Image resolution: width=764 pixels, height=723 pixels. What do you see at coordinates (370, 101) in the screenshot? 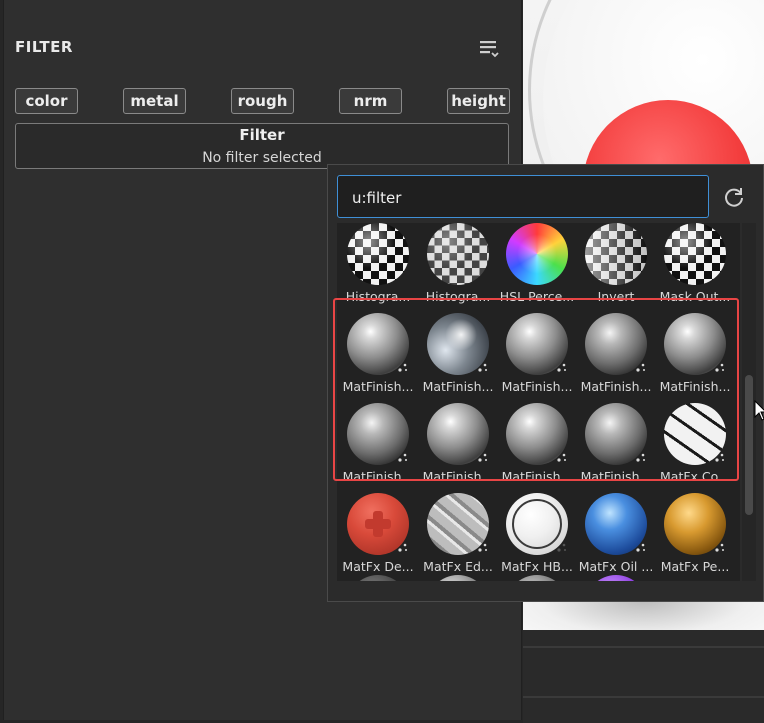
I see `tag-nrm-button: nrm` at bounding box center [370, 101].